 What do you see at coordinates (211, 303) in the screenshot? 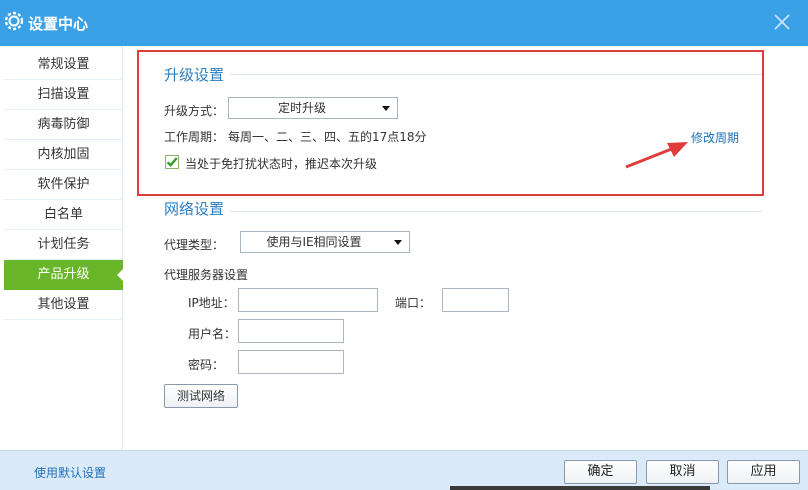
I see `ip-address-label: IP地址：` at bounding box center [211, 303].